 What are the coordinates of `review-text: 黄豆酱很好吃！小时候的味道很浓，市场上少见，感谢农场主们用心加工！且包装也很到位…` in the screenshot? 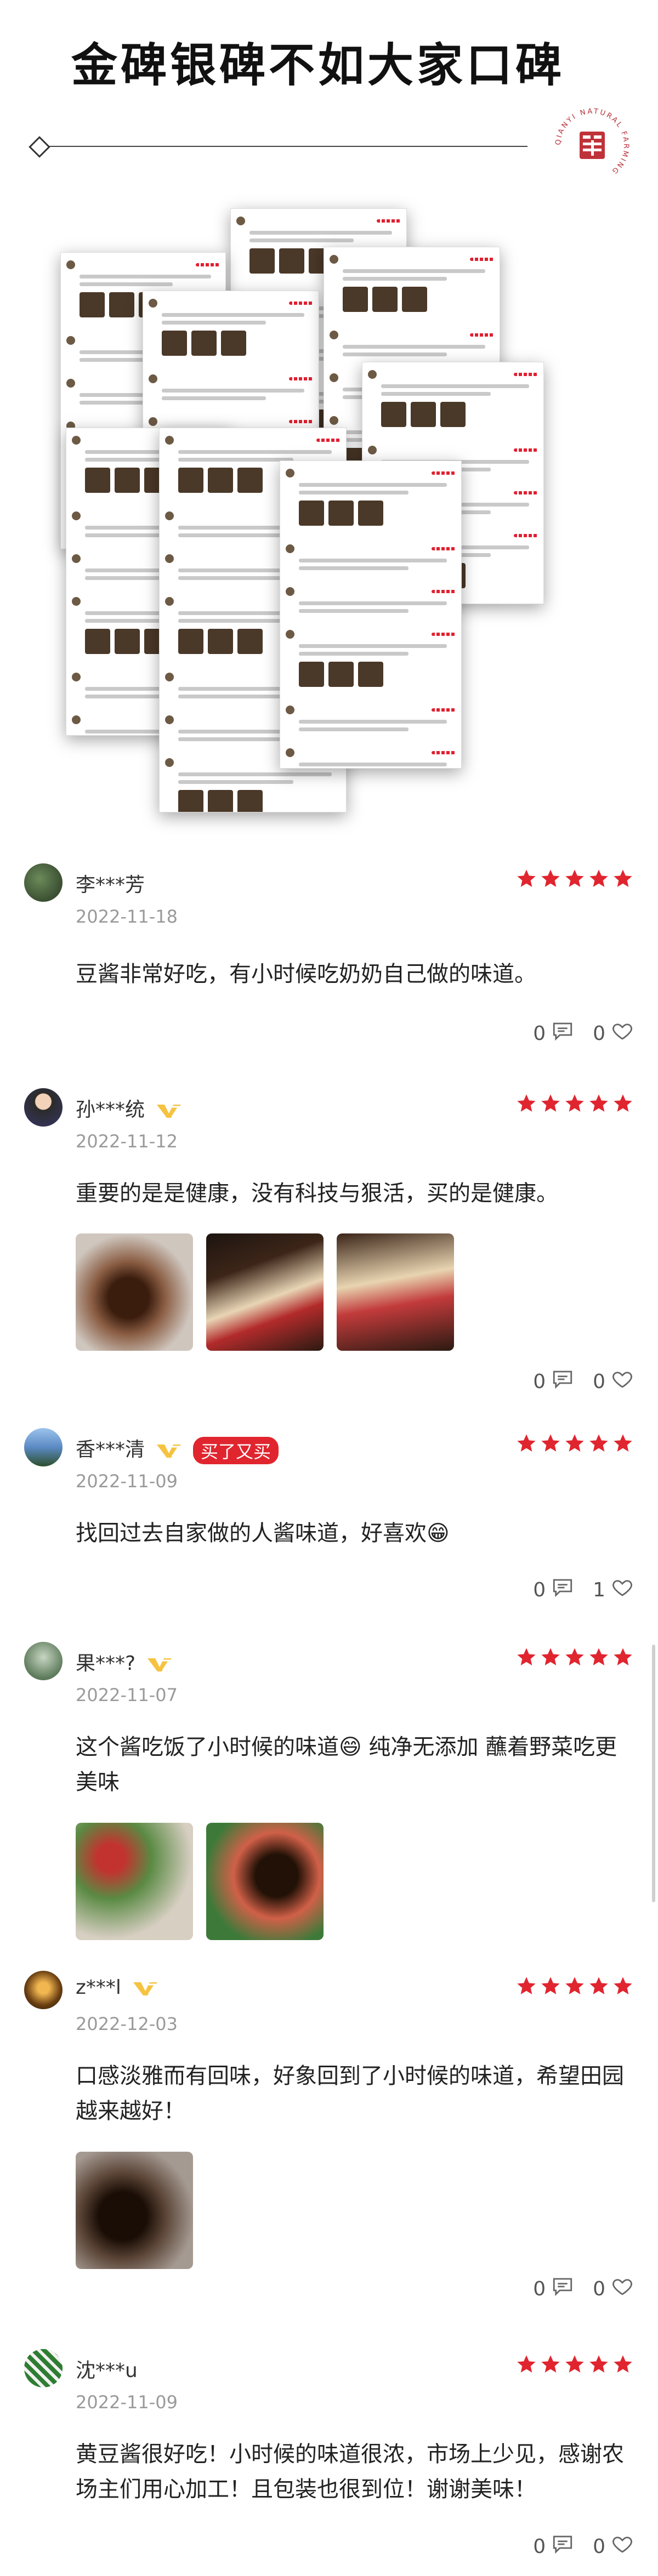 It's located at (350, 2472).